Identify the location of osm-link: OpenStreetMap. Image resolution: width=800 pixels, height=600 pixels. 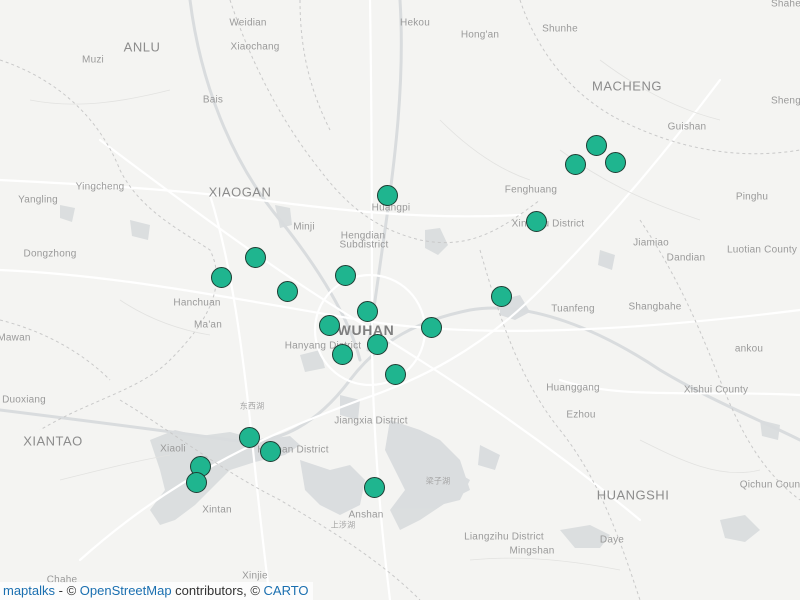
(126, 590).